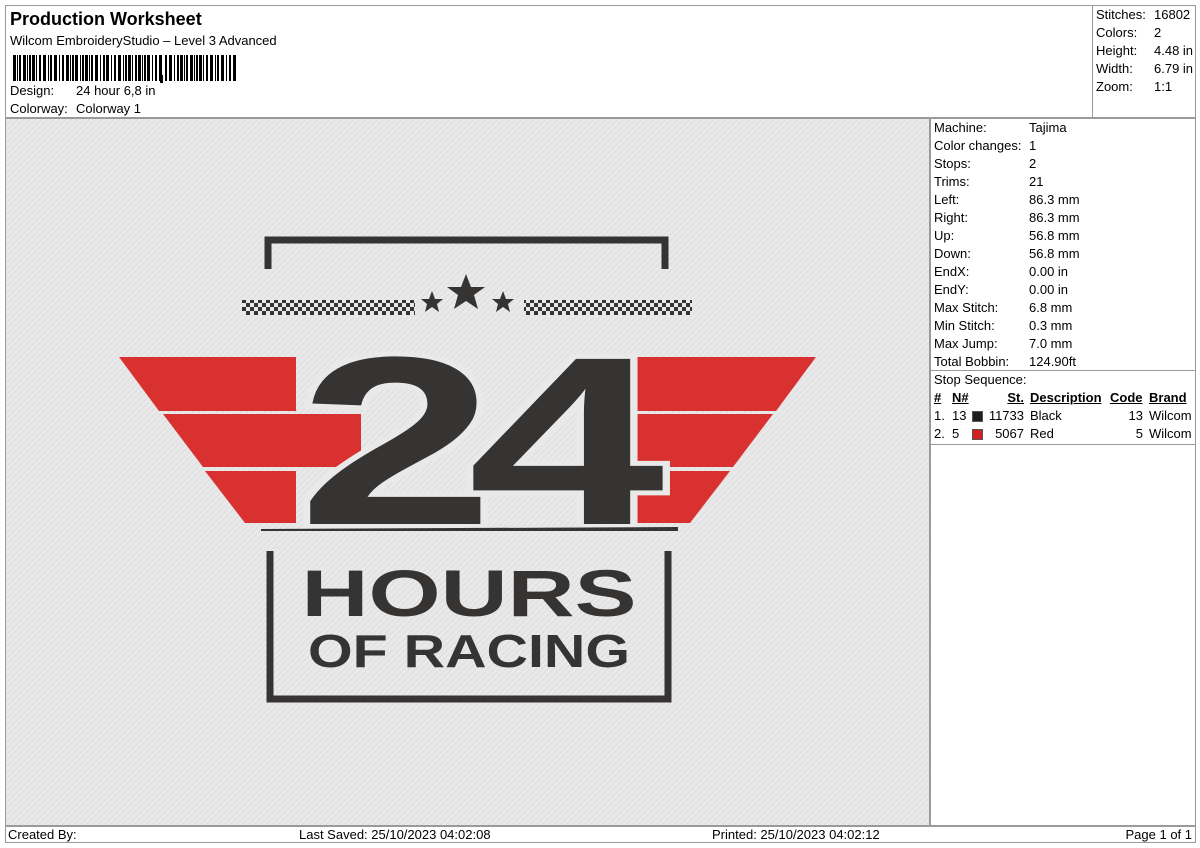 This screenshot has width=1200, height=848. What do you see at coordinates (980, 379) in the screenshot?
I see `stop-sequence-title: Stop Sequence:` at bounding box center [980, 379].